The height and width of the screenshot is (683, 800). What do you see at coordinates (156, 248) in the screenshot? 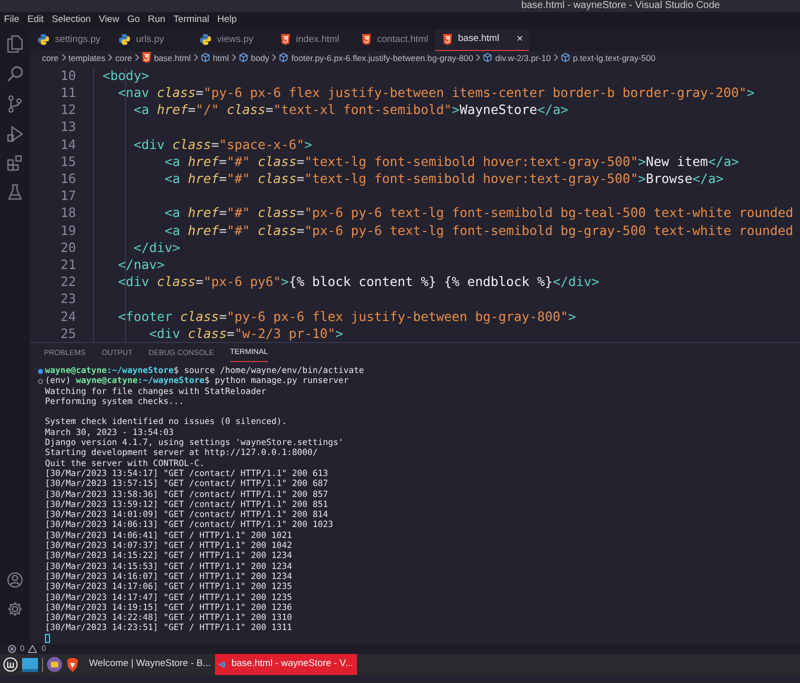
I see `code-line: </div>` at bounding box center [156, 248].